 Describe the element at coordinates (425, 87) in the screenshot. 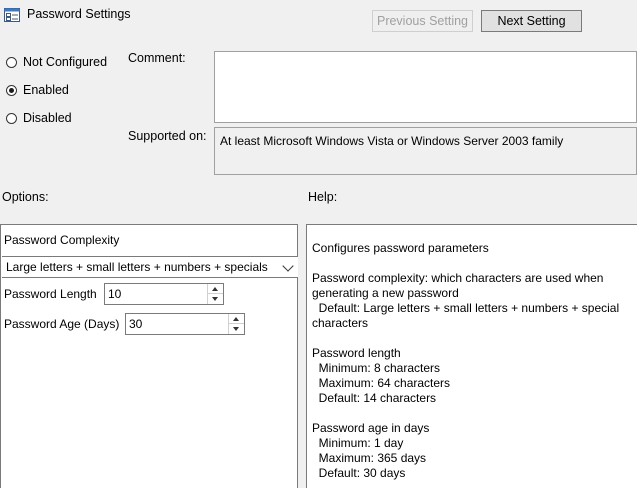

I see `comment-textarea` at that location.